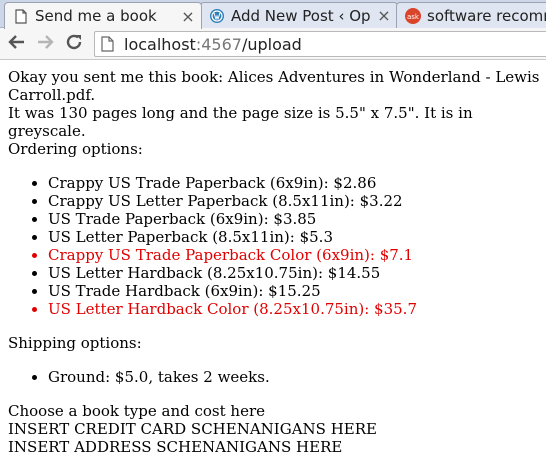  I want to click on back-button, so click(17, 44).